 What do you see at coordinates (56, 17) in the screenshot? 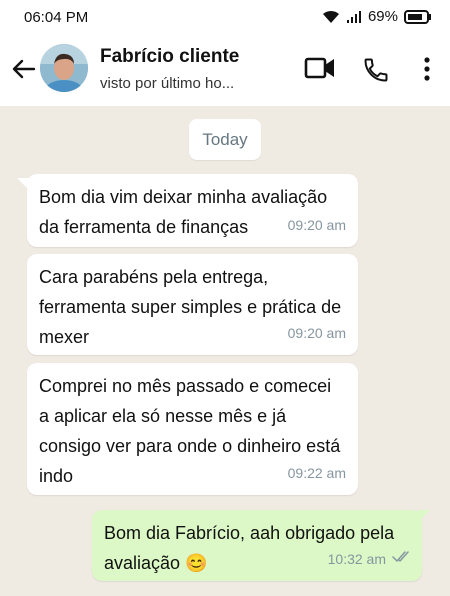
I see `status-time: 06:04 PM` at bounding box center [56, 17].